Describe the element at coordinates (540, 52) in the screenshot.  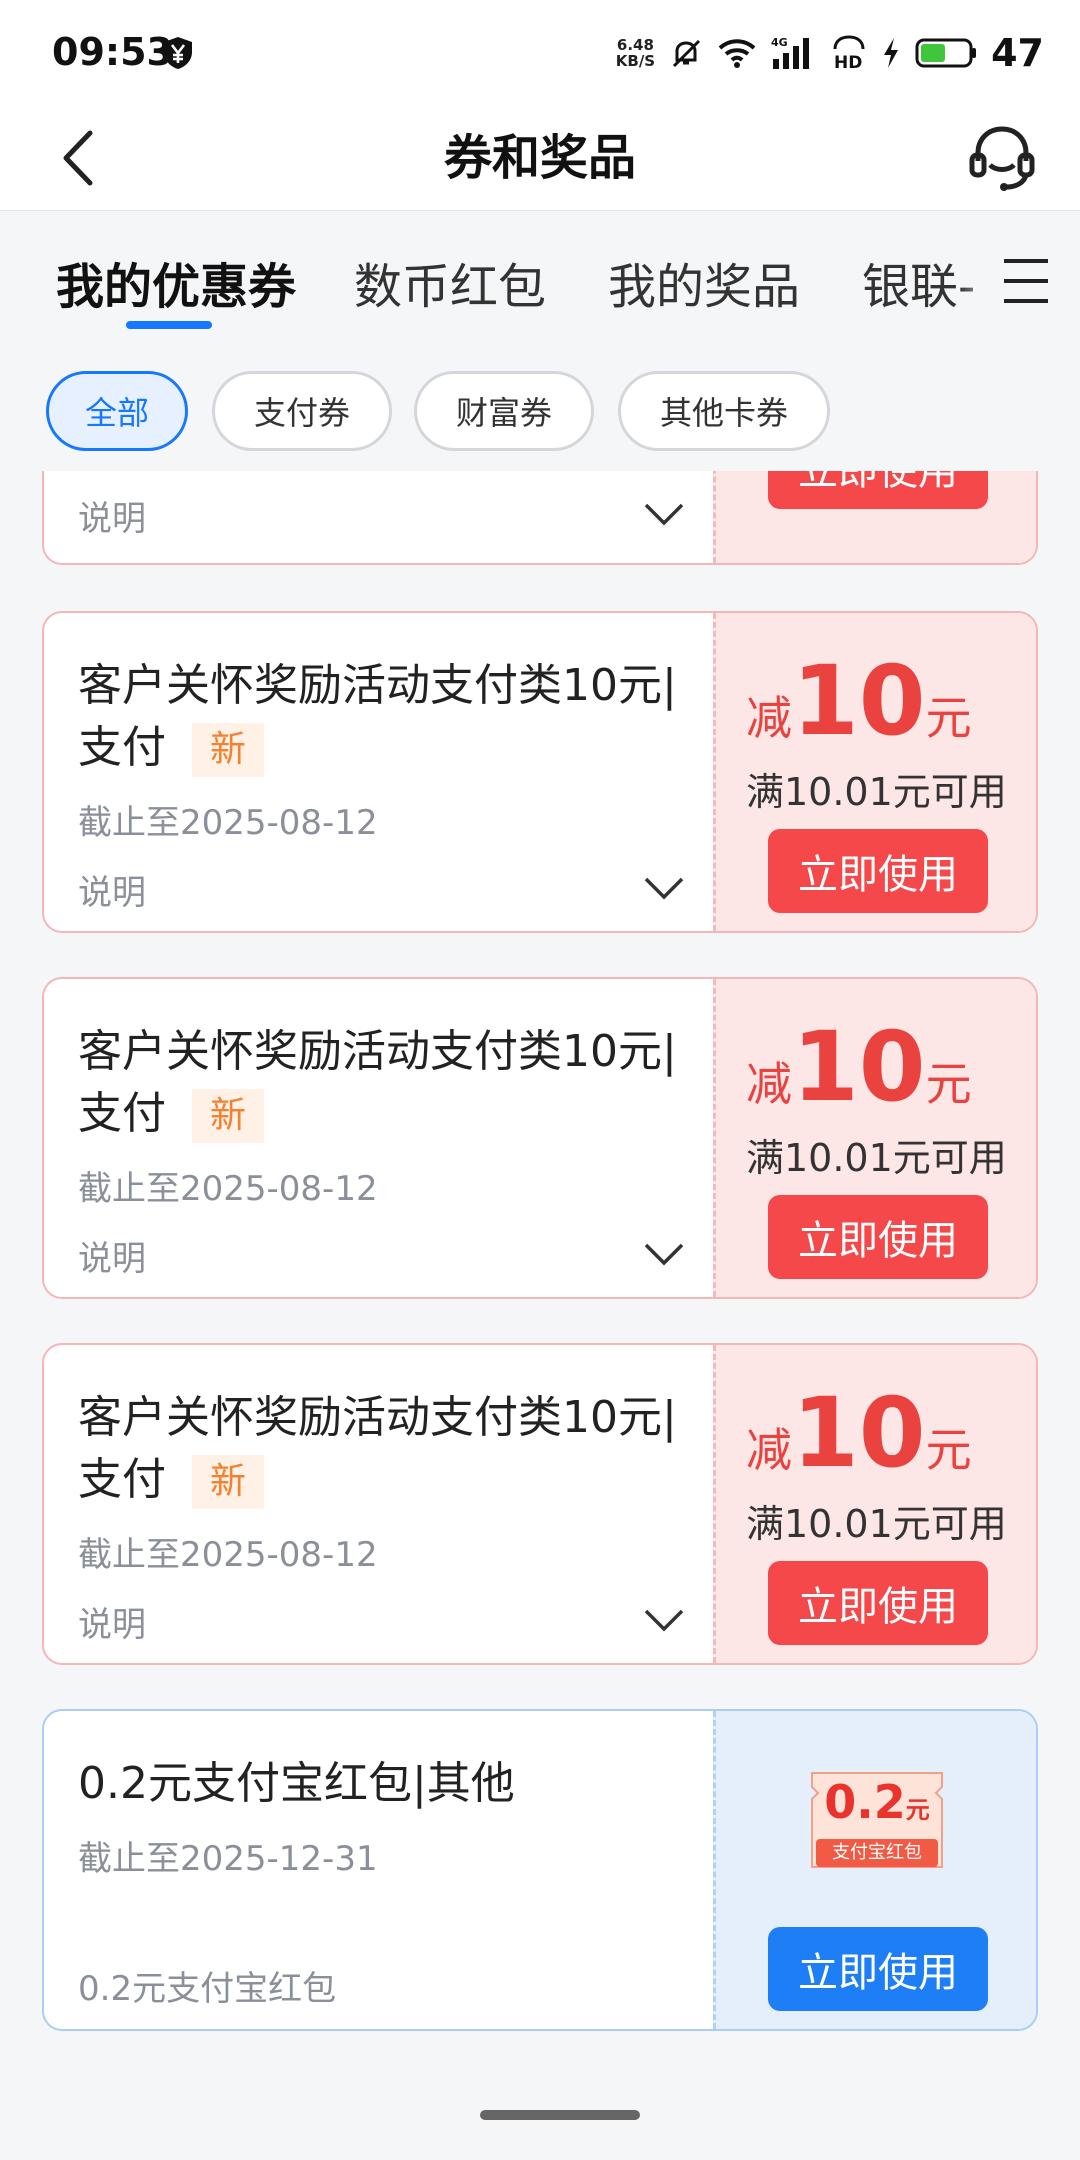
I see `status-bar: 09:53 6.48 KB/S 4G HD 47` at that location.